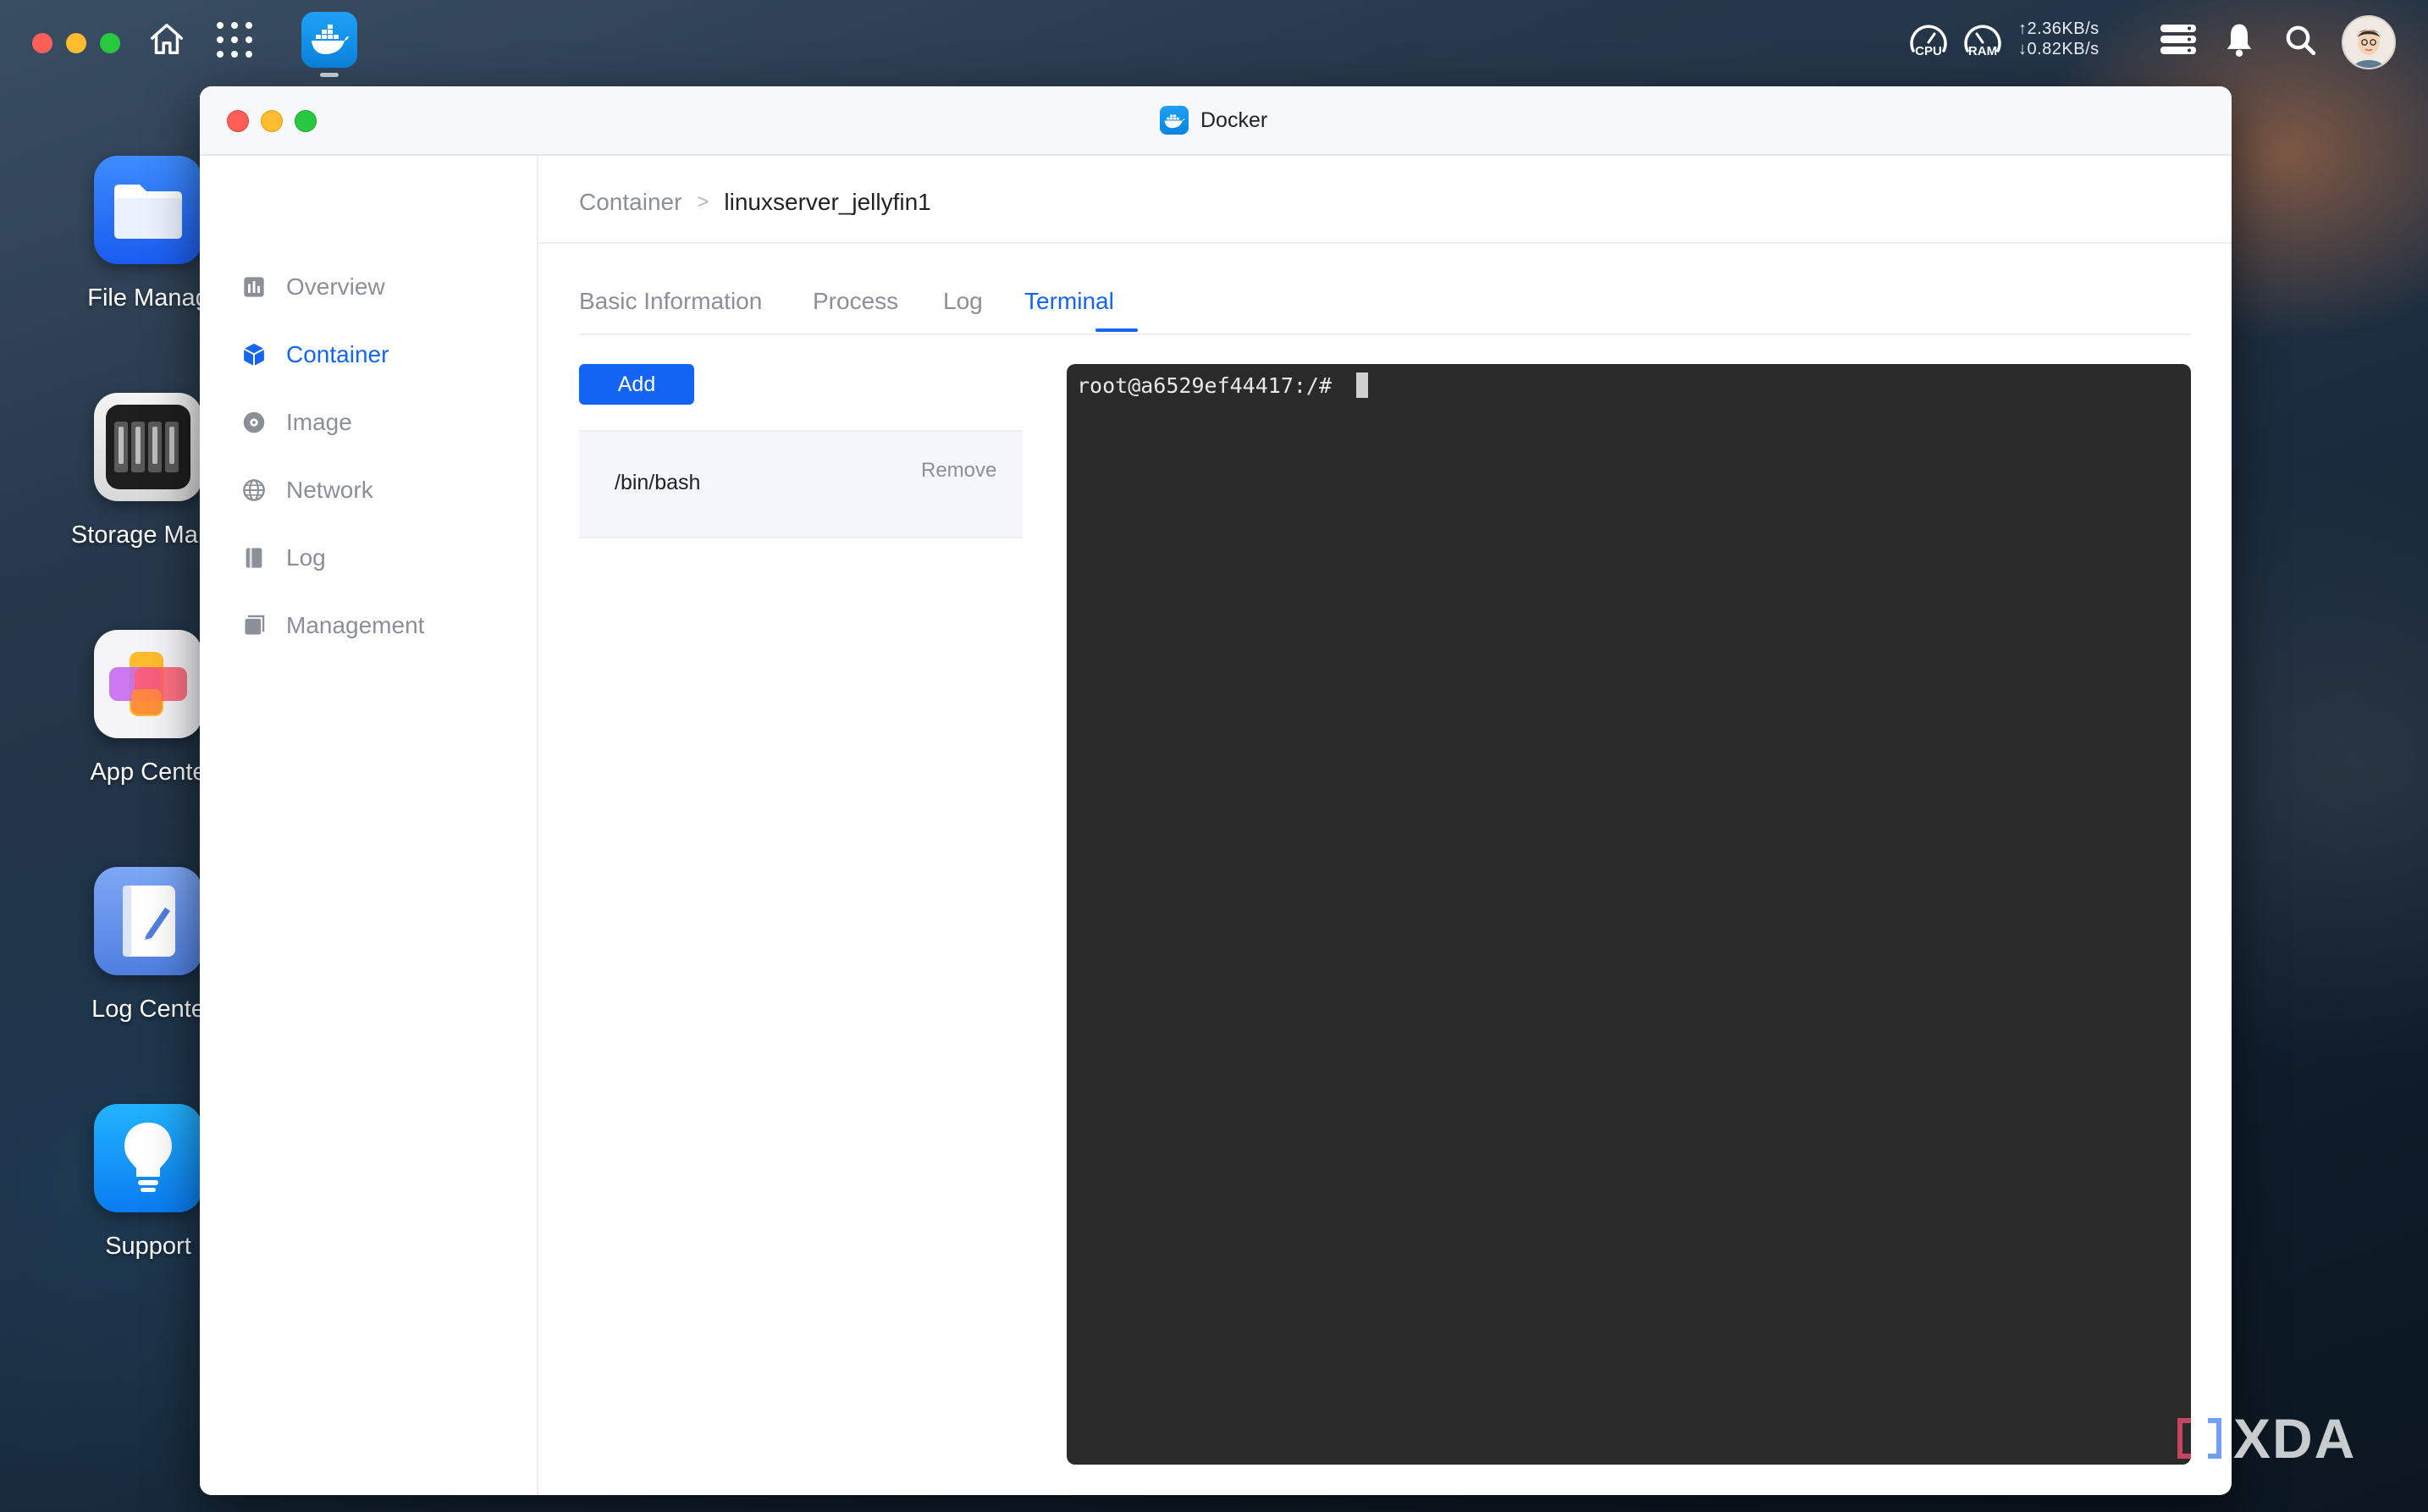  I want to click on terminal-cursor, so click(1362, 385).